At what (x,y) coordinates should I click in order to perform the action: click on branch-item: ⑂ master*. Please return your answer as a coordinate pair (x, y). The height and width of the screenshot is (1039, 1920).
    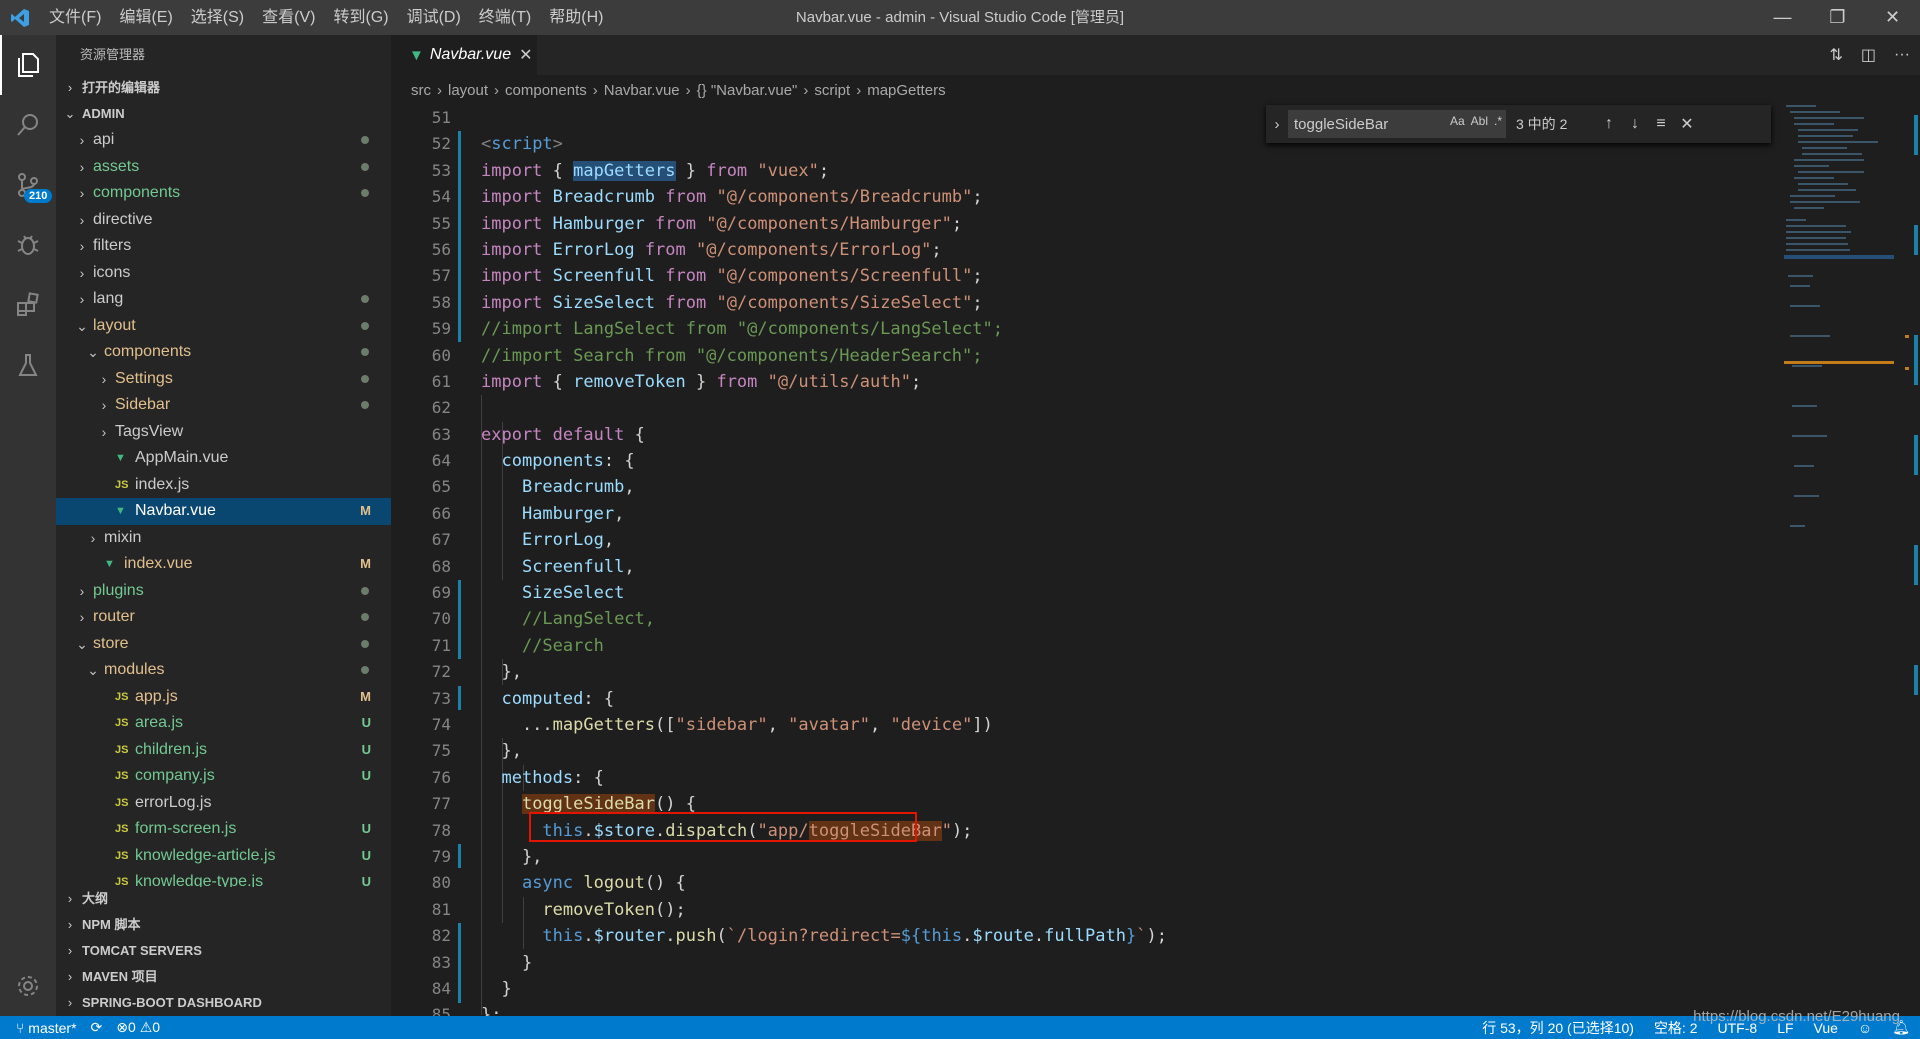
    Looking at the image, I should click on (46, 1028).